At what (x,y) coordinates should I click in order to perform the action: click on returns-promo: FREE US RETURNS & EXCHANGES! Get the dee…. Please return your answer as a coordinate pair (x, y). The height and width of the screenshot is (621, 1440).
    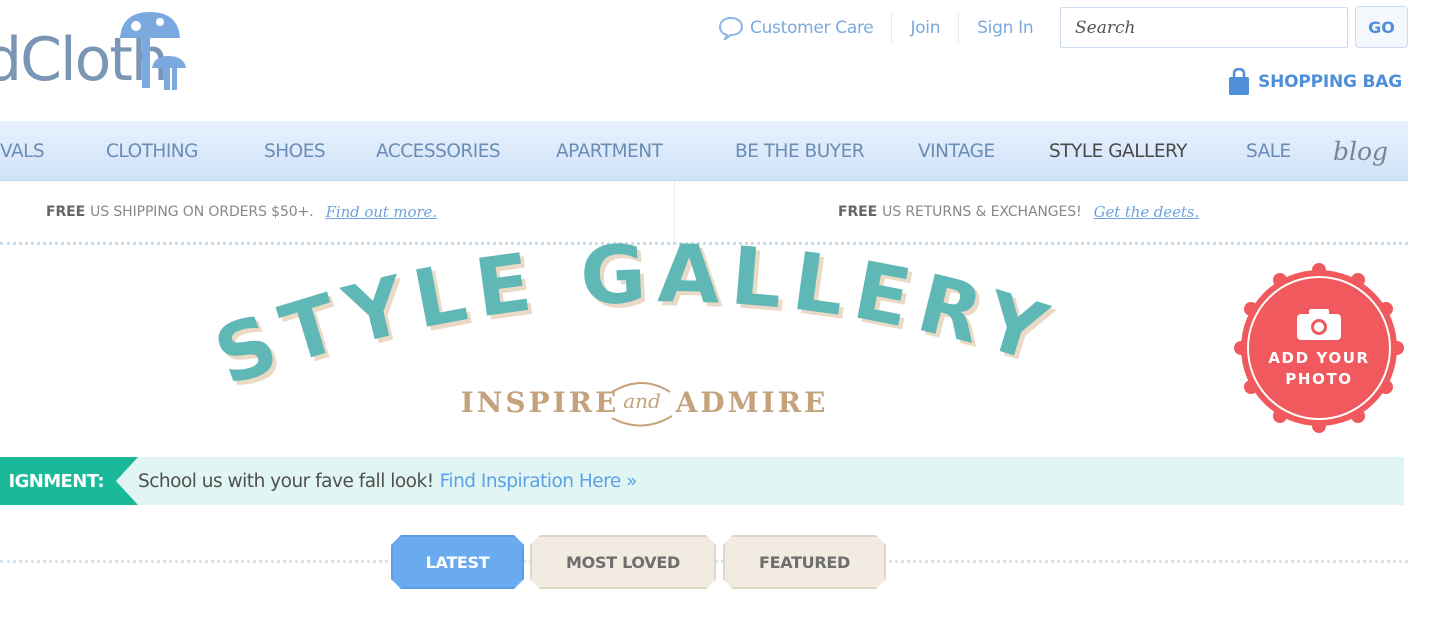
    Looking at the image, I should click on (1018, 212).